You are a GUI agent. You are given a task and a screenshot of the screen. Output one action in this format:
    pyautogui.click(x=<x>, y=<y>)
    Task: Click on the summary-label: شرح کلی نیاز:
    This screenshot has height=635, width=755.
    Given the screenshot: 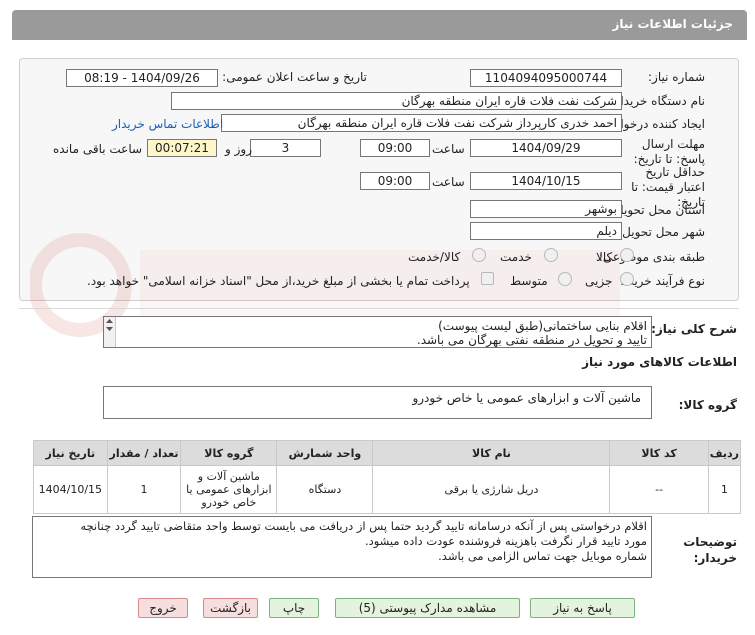 What is the action you would take?
    pyautogui.click(x=694, y=329)
    